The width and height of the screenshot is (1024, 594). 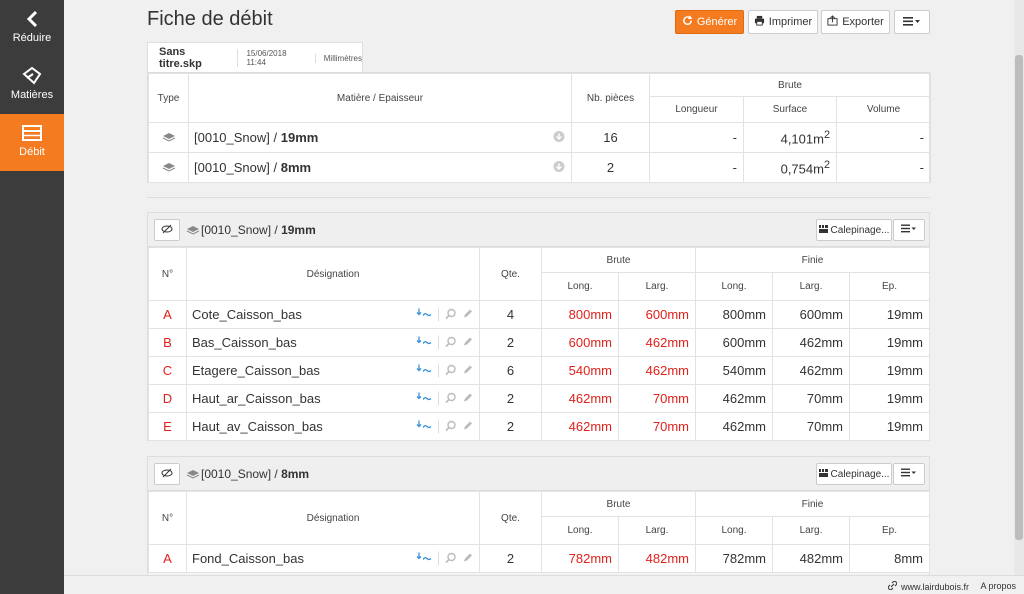 I want to click on col-raw: Brute, so click(x=618, y=504).